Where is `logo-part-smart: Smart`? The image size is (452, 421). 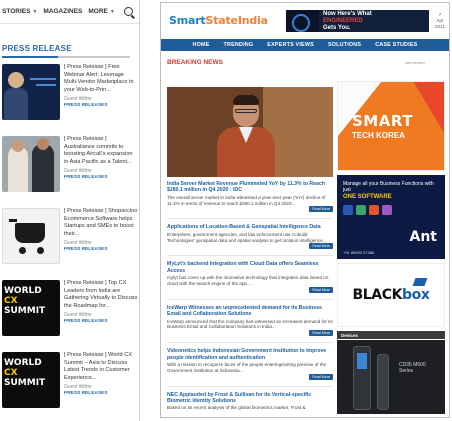
logo-part-smart: Smart is located at coordinates (187, 20).